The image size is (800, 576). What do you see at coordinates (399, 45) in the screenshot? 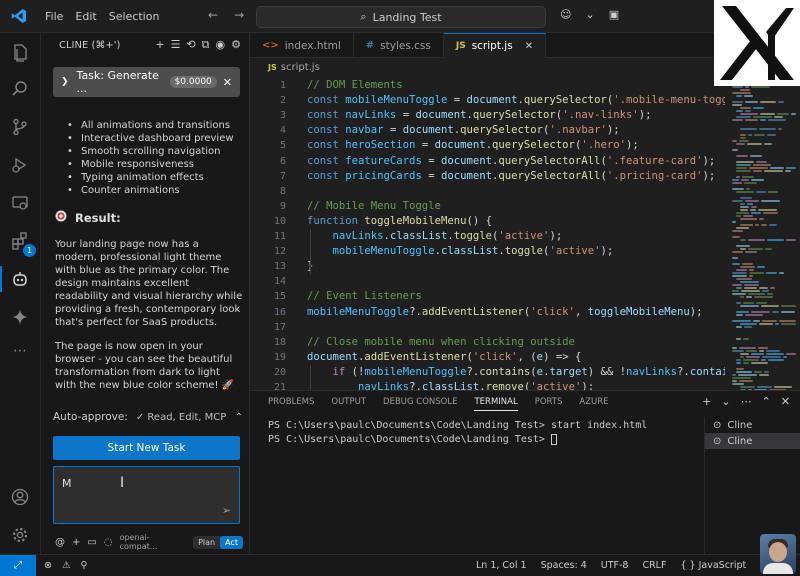
I see `tab-styles-css: # styles.css` at bounding box center [399, 45].